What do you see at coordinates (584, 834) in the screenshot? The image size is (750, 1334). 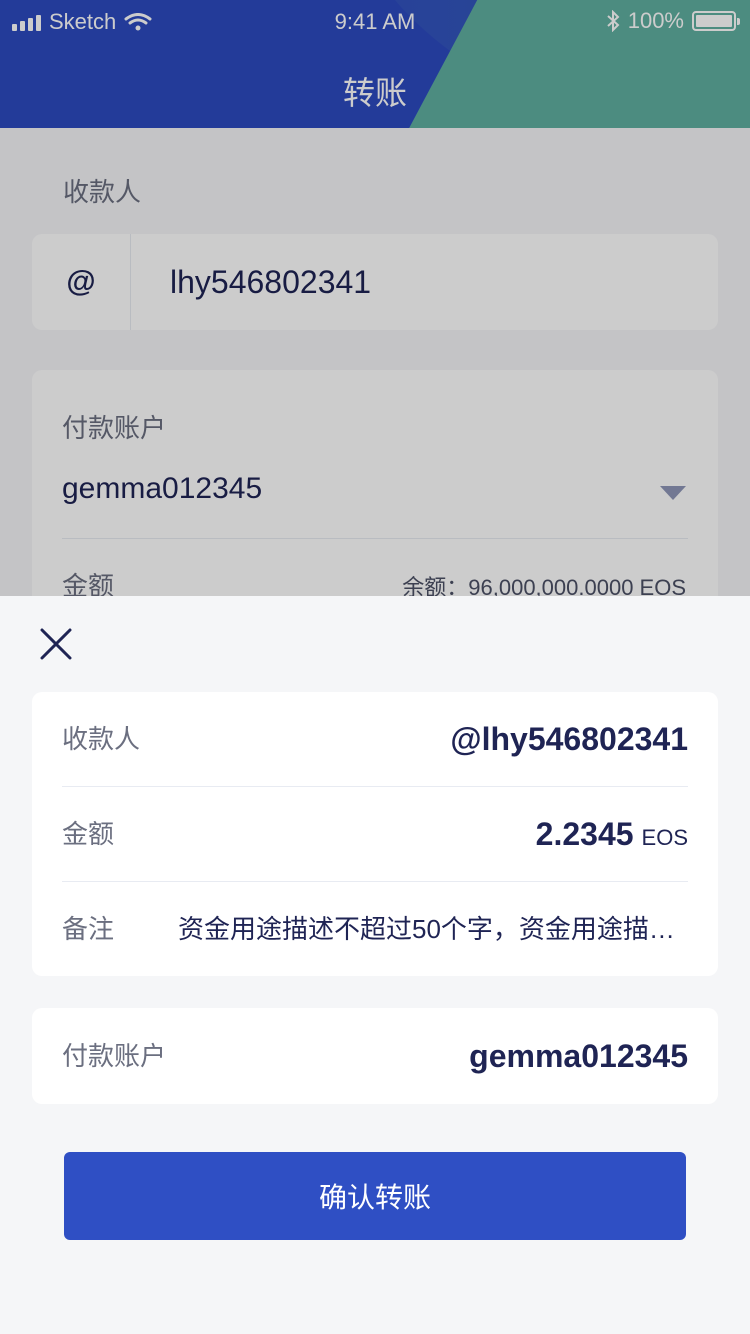 I see `amount-number: 2.2345` at bounding box center [584, 834].